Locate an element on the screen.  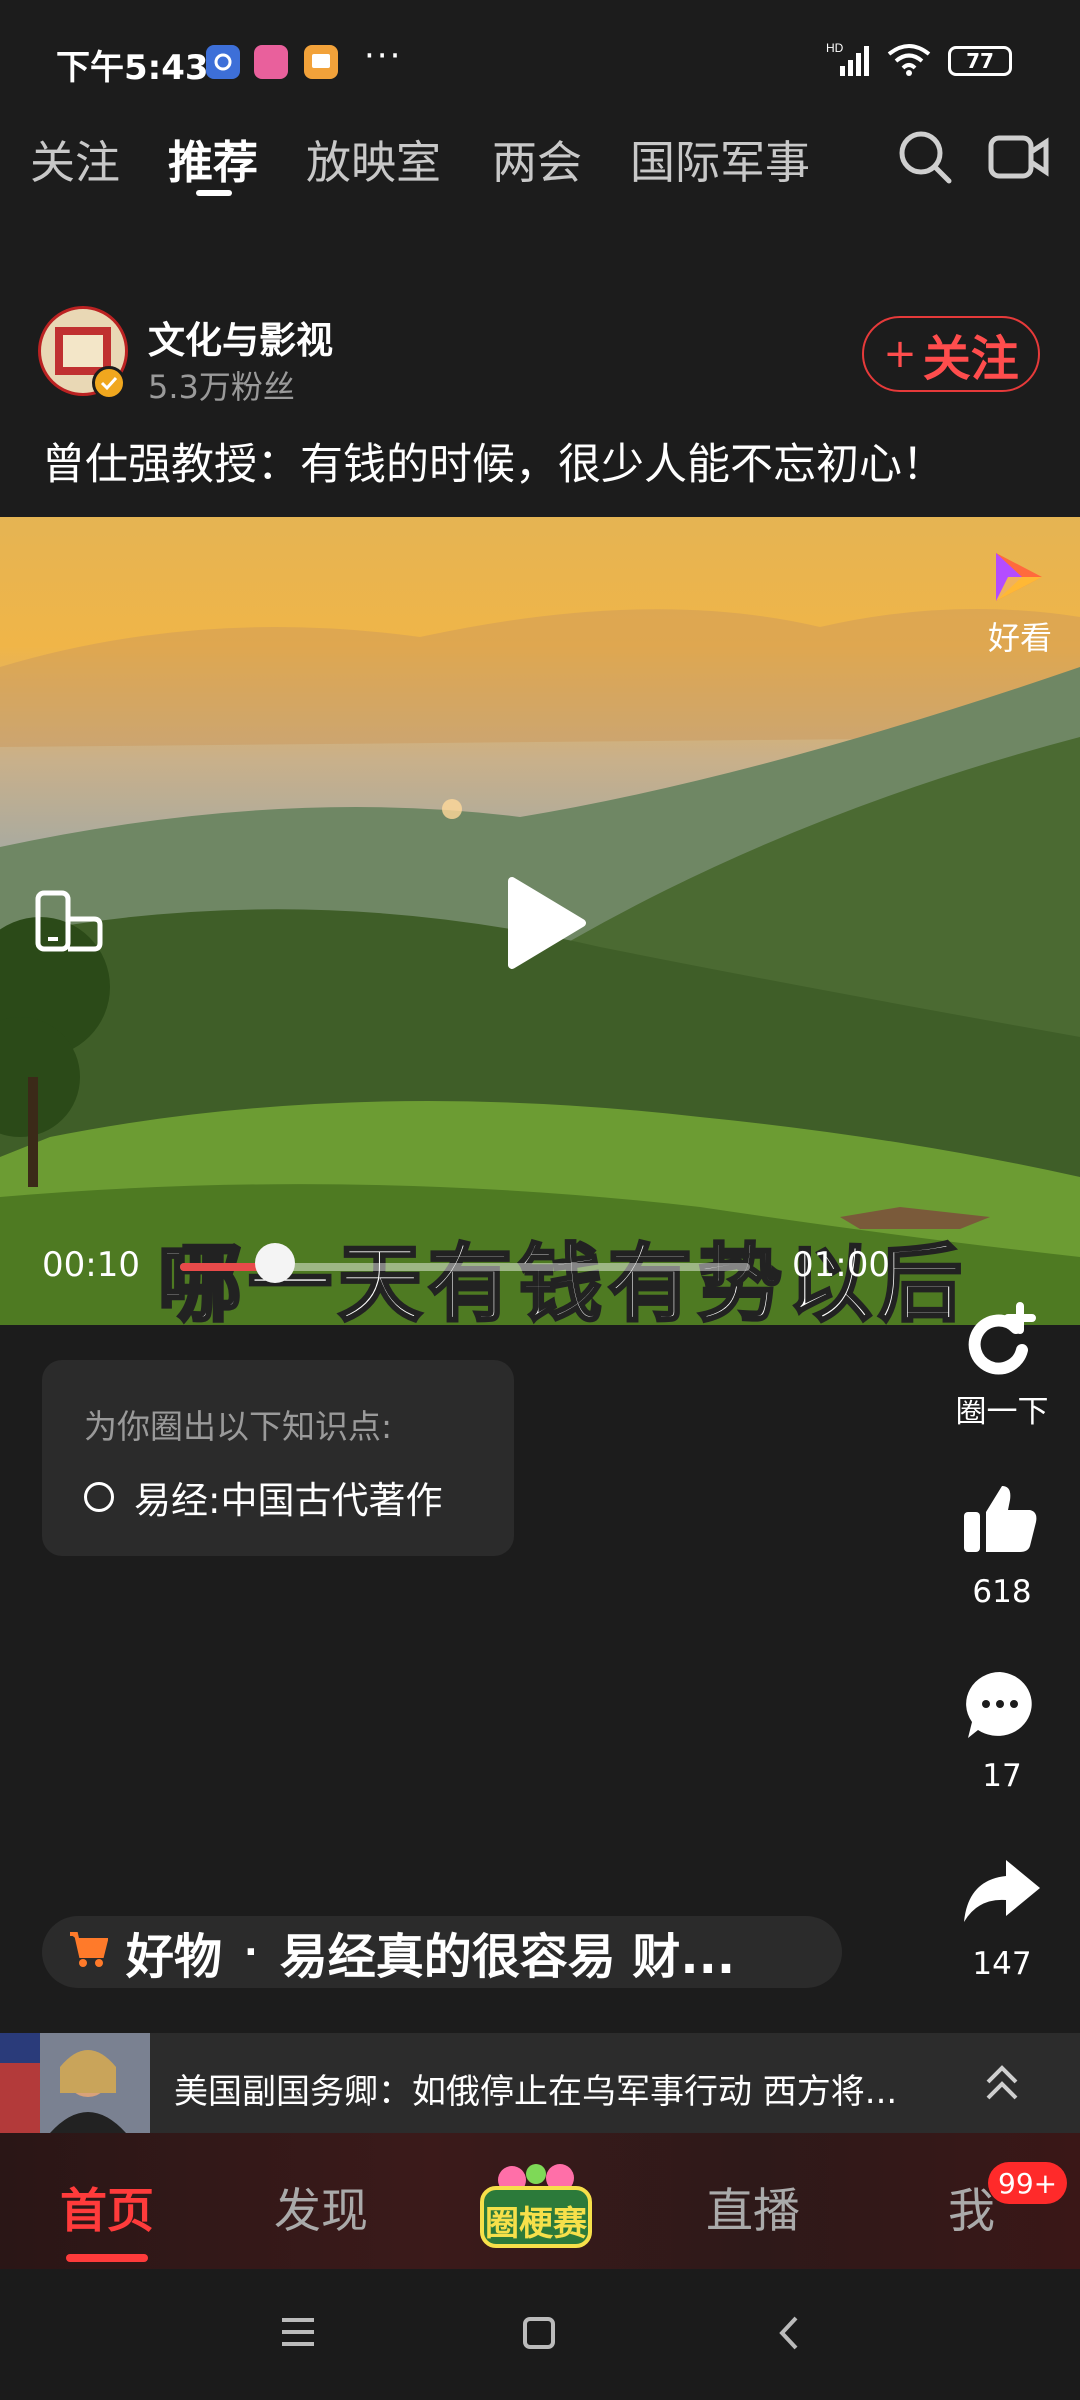
comment-icon is located at coordinates (1000, 1707).